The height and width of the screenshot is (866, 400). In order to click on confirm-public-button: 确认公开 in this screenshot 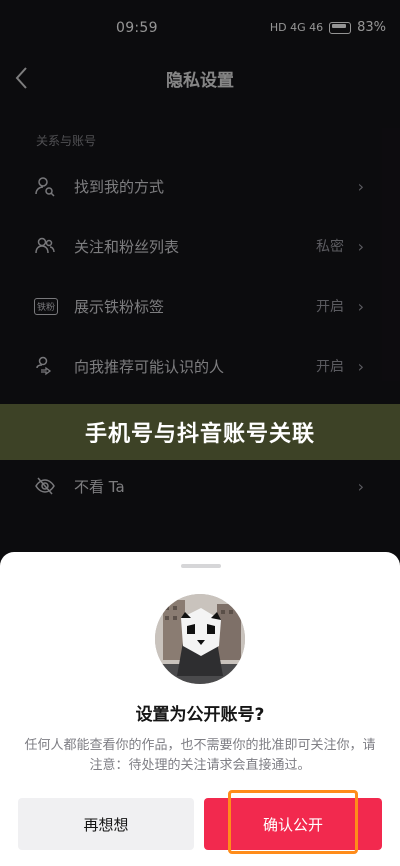, I will do `click(293, 824)`.